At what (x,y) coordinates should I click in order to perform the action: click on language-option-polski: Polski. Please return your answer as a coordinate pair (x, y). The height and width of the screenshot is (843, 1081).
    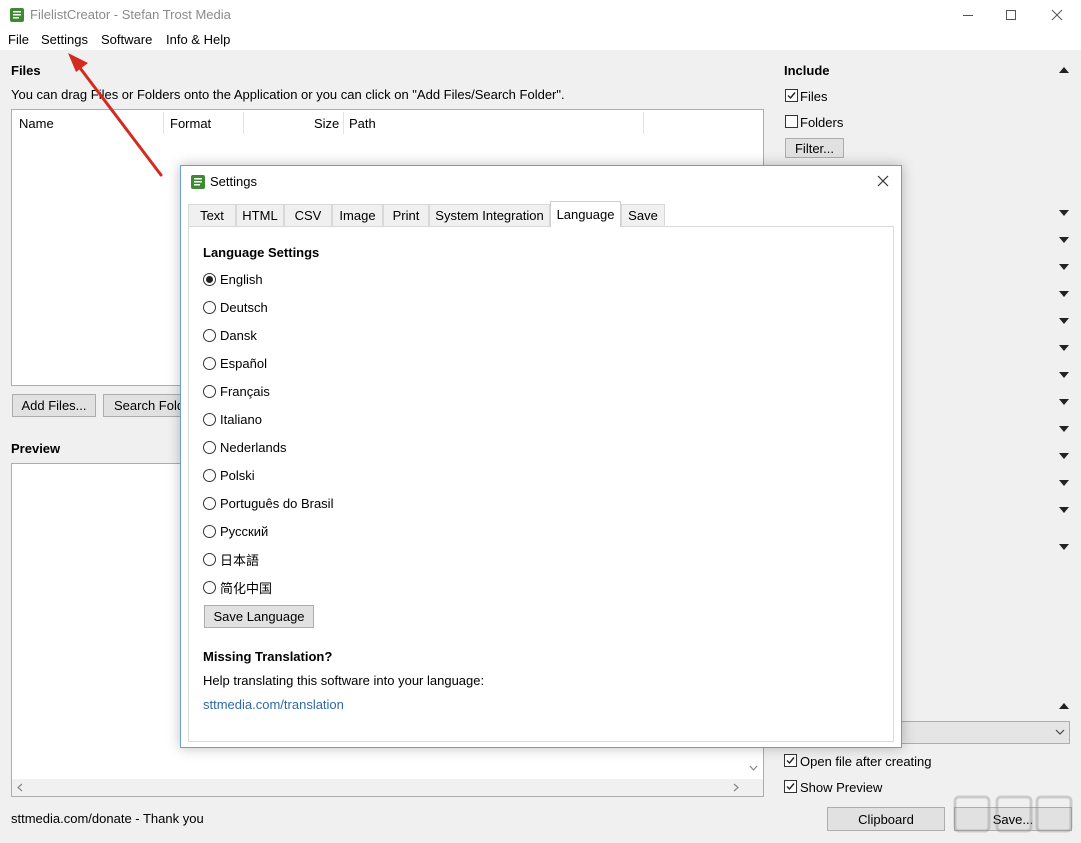
    Looking at the image, I should click on (229, 475).